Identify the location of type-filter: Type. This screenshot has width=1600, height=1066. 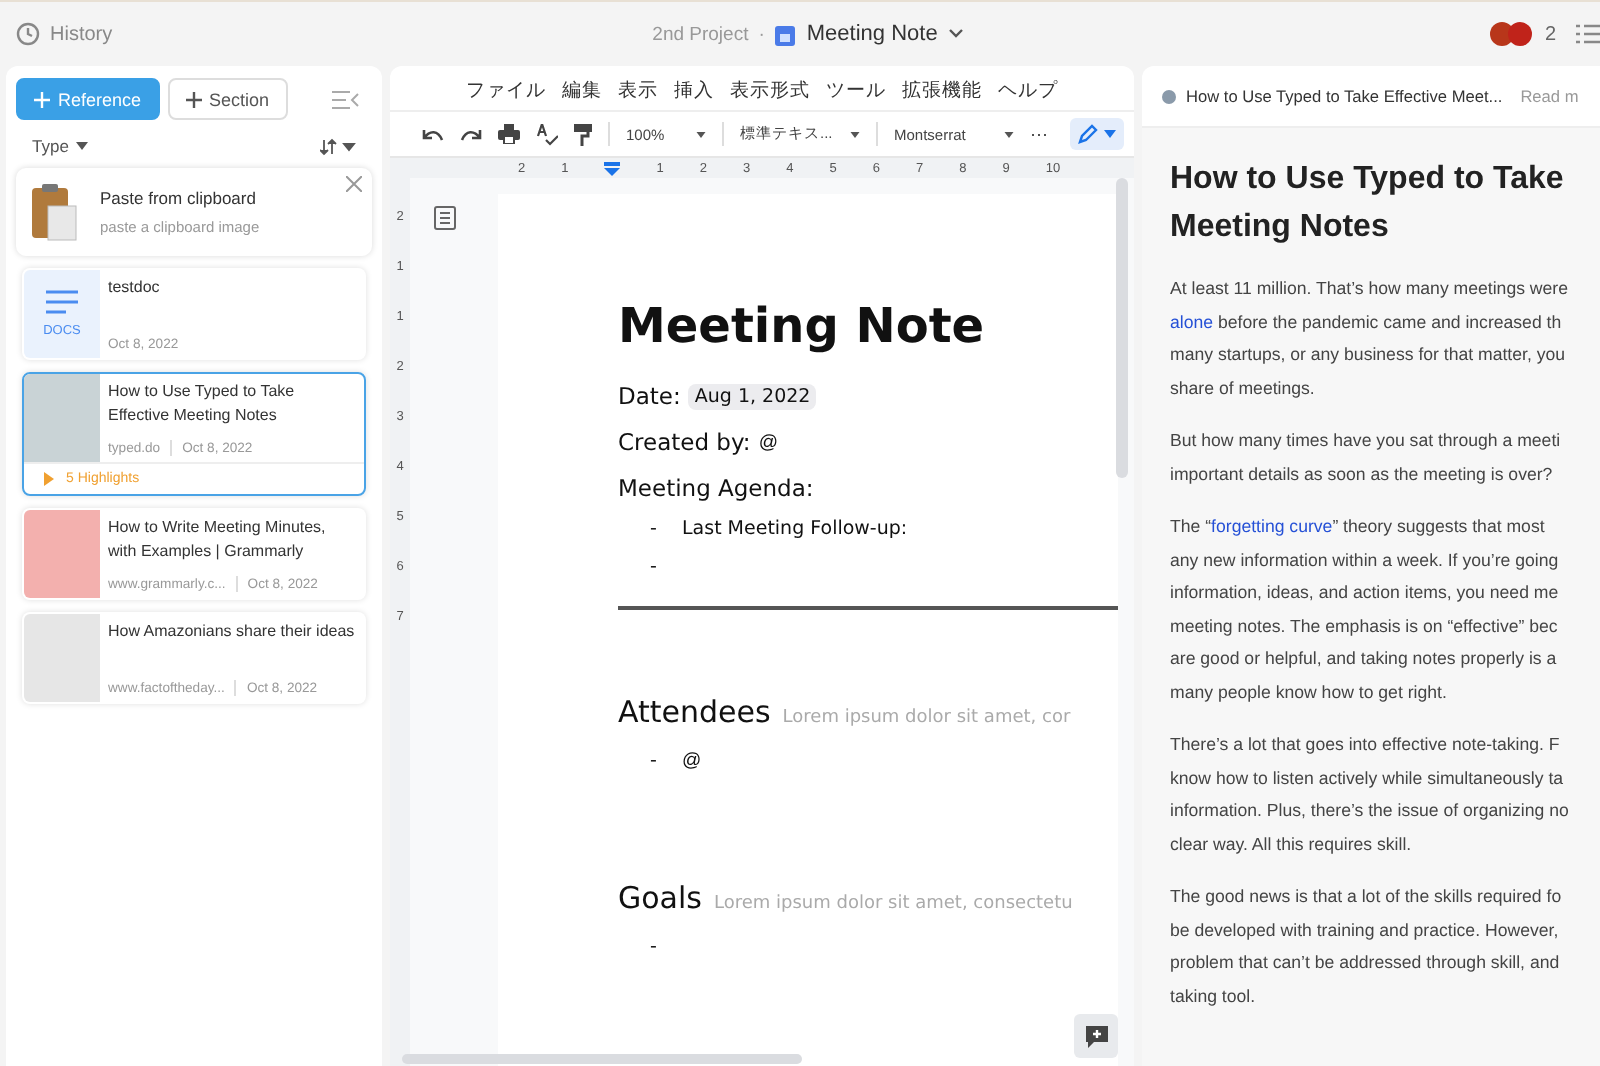
(60, 146).